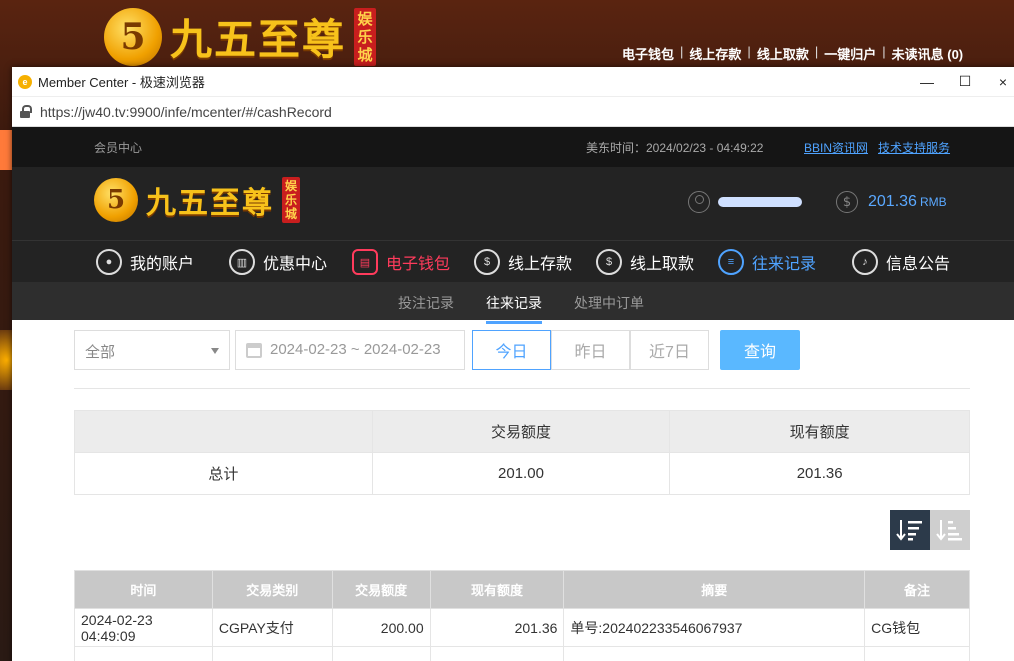 The height and width of the screenshot is (661, 1014). What do you see at coordinates (272, 589) in the screenshot?
I see `records-header-cell: 交易类别` at bounding box center [272, 589].